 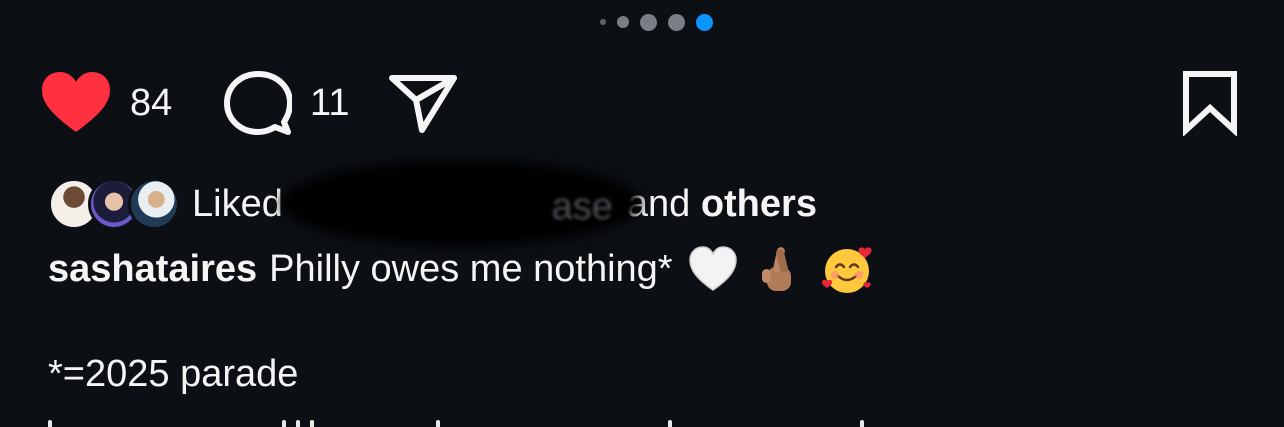 I want to click on liker-avatars, so click(x=115, y=204).